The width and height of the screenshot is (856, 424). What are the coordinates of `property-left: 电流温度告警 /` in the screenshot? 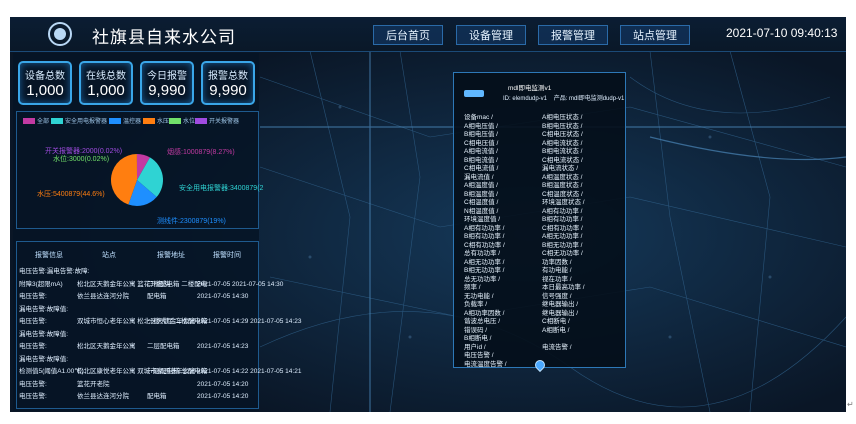 It's located at (485, 364).